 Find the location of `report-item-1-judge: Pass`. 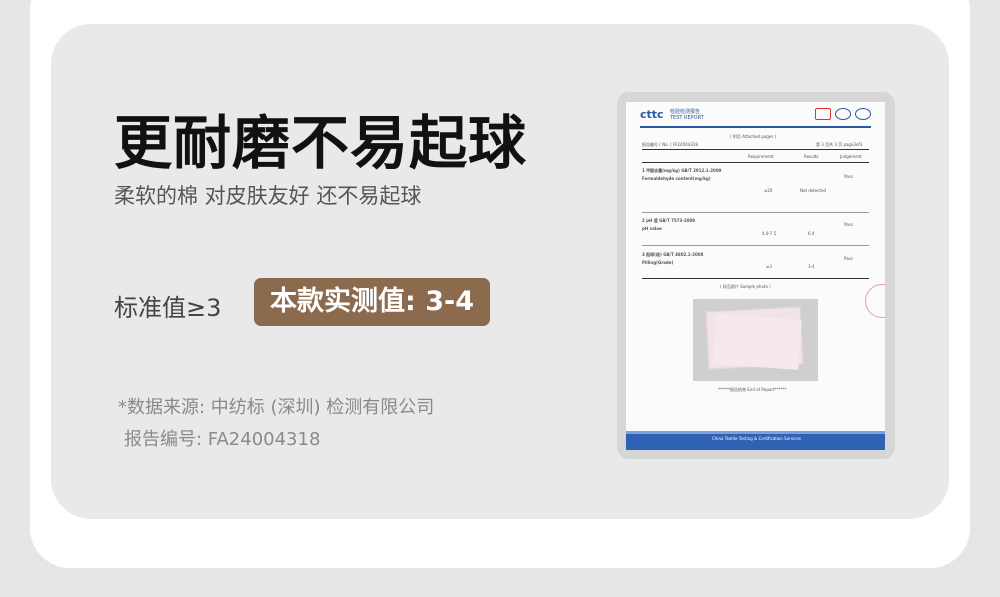

report-item-1-judge: Pass is located at coordinates (848, 176).